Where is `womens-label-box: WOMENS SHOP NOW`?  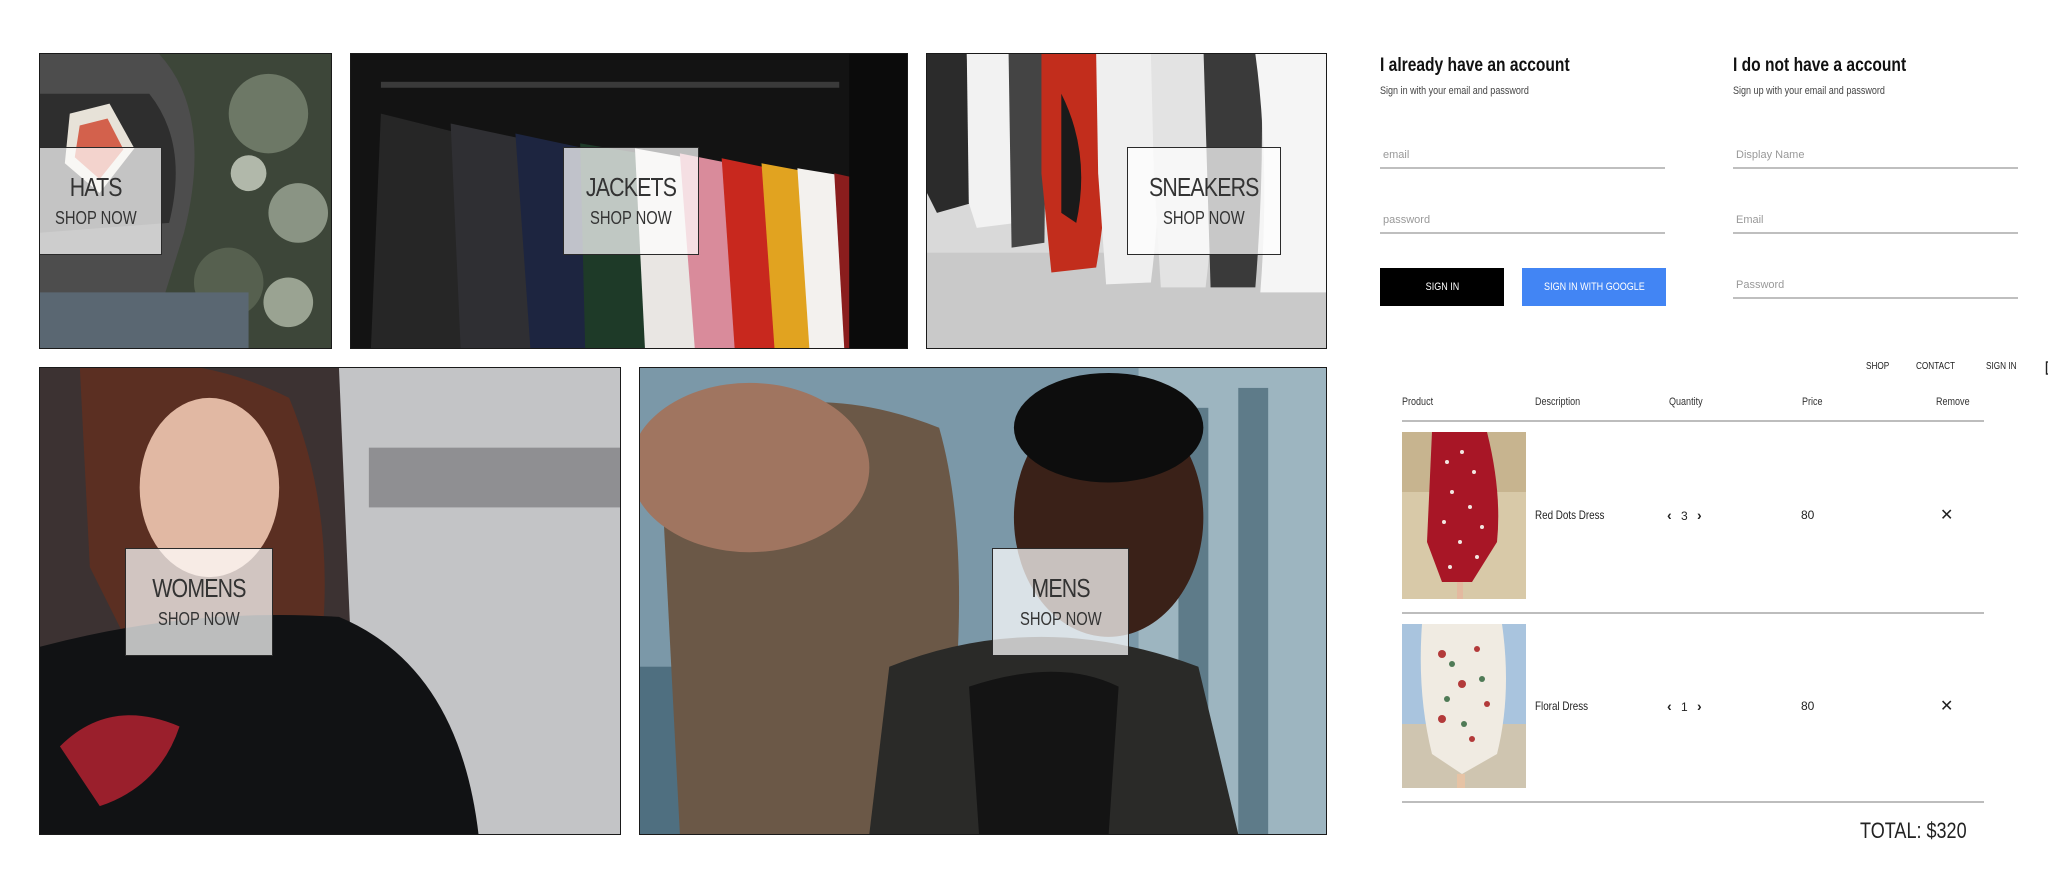 womens-label-box: WOMENS SHOP NOW is located at coordinates (199, 602).